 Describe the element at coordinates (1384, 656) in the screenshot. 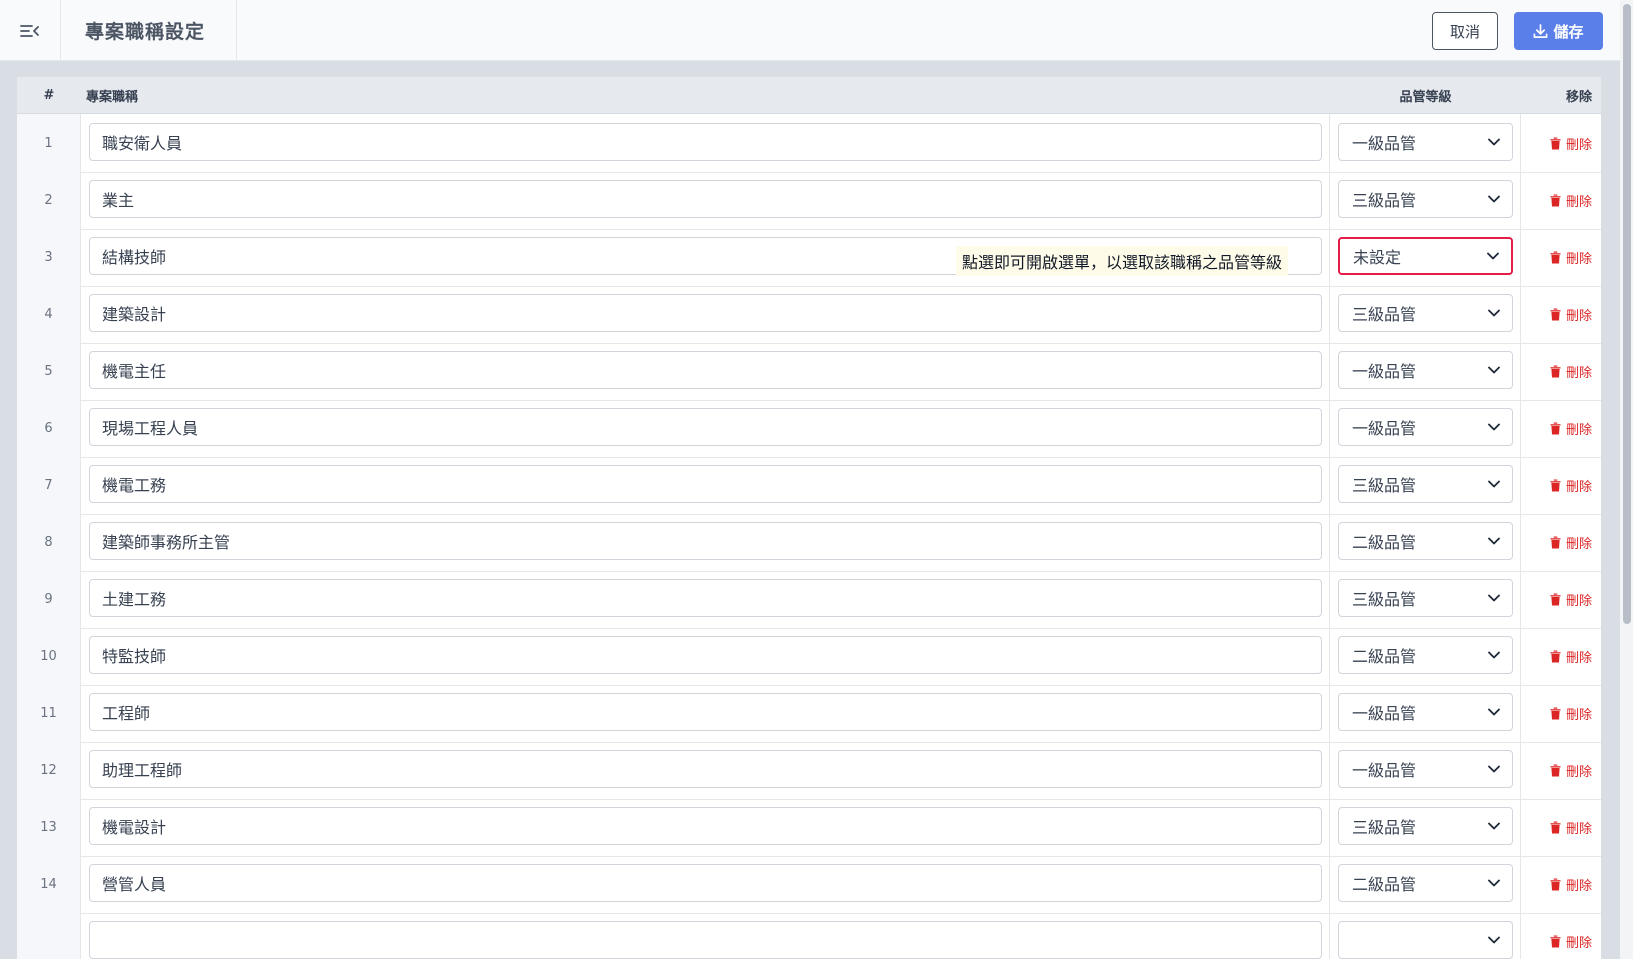

I see `qc-level-value: 二級品管` at that location.